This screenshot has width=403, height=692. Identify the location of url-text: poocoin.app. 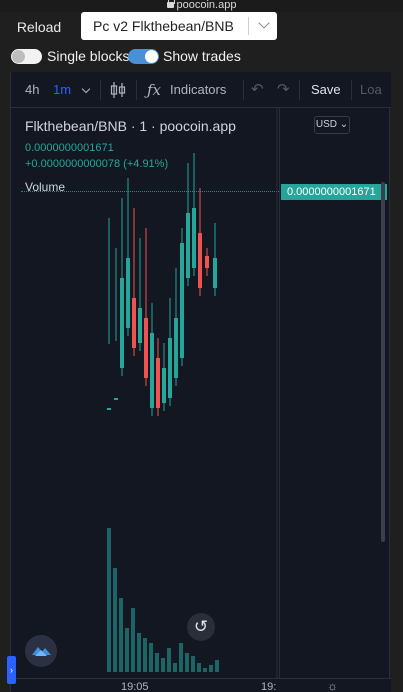
(206, 5).